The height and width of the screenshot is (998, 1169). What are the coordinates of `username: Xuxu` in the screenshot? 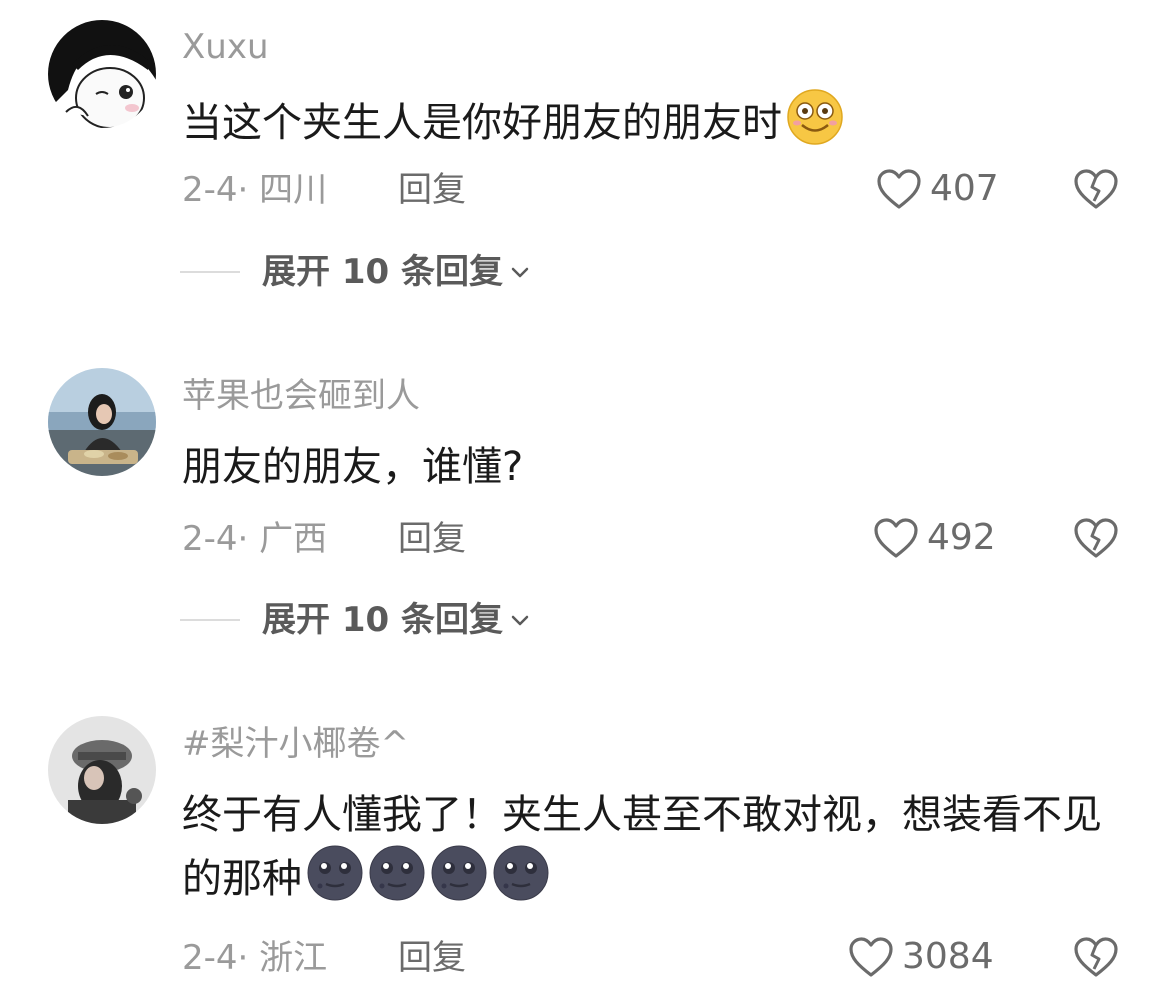 It's located at (225, 47).